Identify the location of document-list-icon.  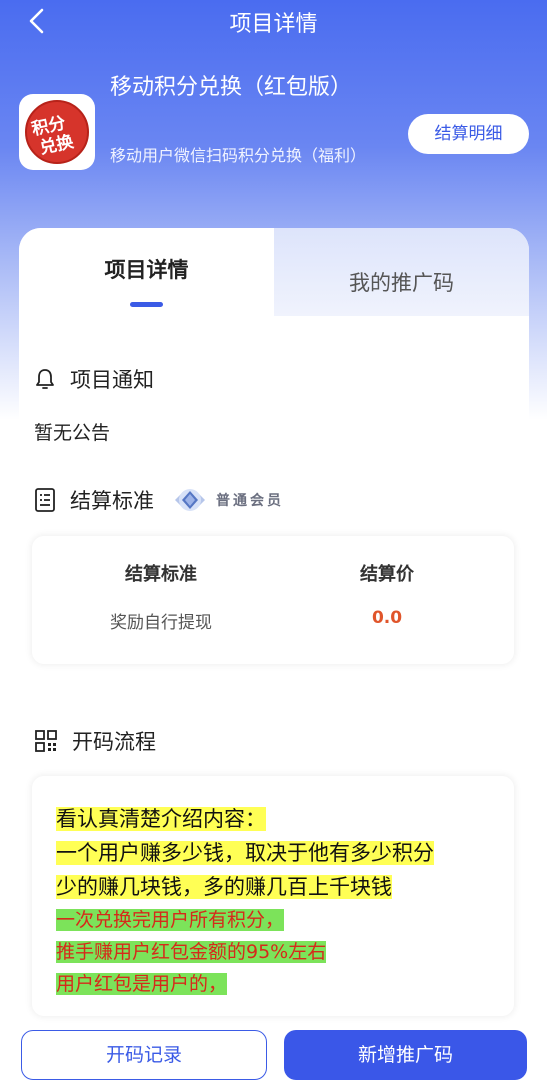
(45, 500).